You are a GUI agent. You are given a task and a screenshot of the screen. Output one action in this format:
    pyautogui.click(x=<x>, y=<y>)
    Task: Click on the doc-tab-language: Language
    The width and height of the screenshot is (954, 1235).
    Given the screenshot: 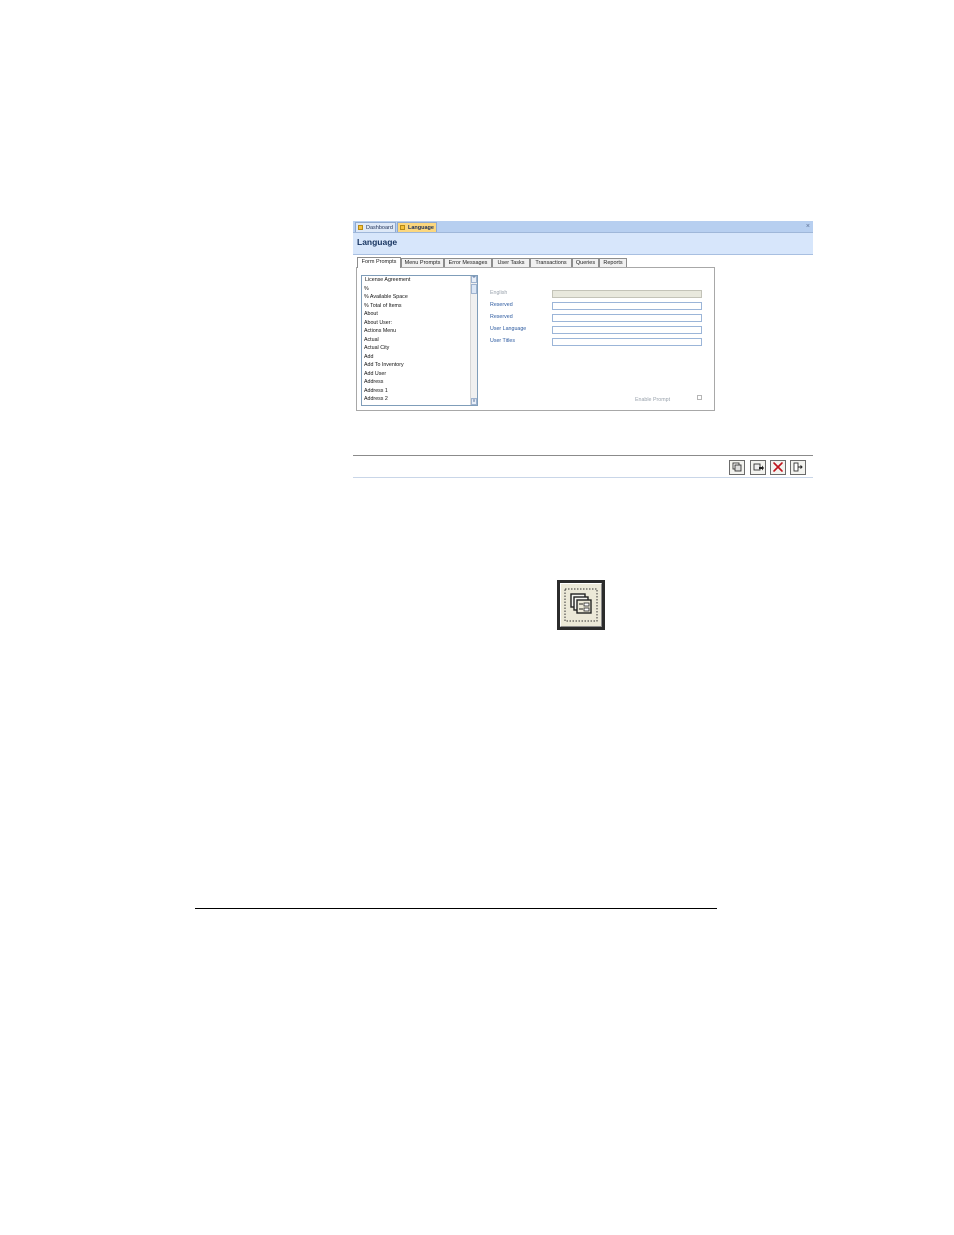 What is the action you would take?
    pyautogui.click(x=417, y=227)
    